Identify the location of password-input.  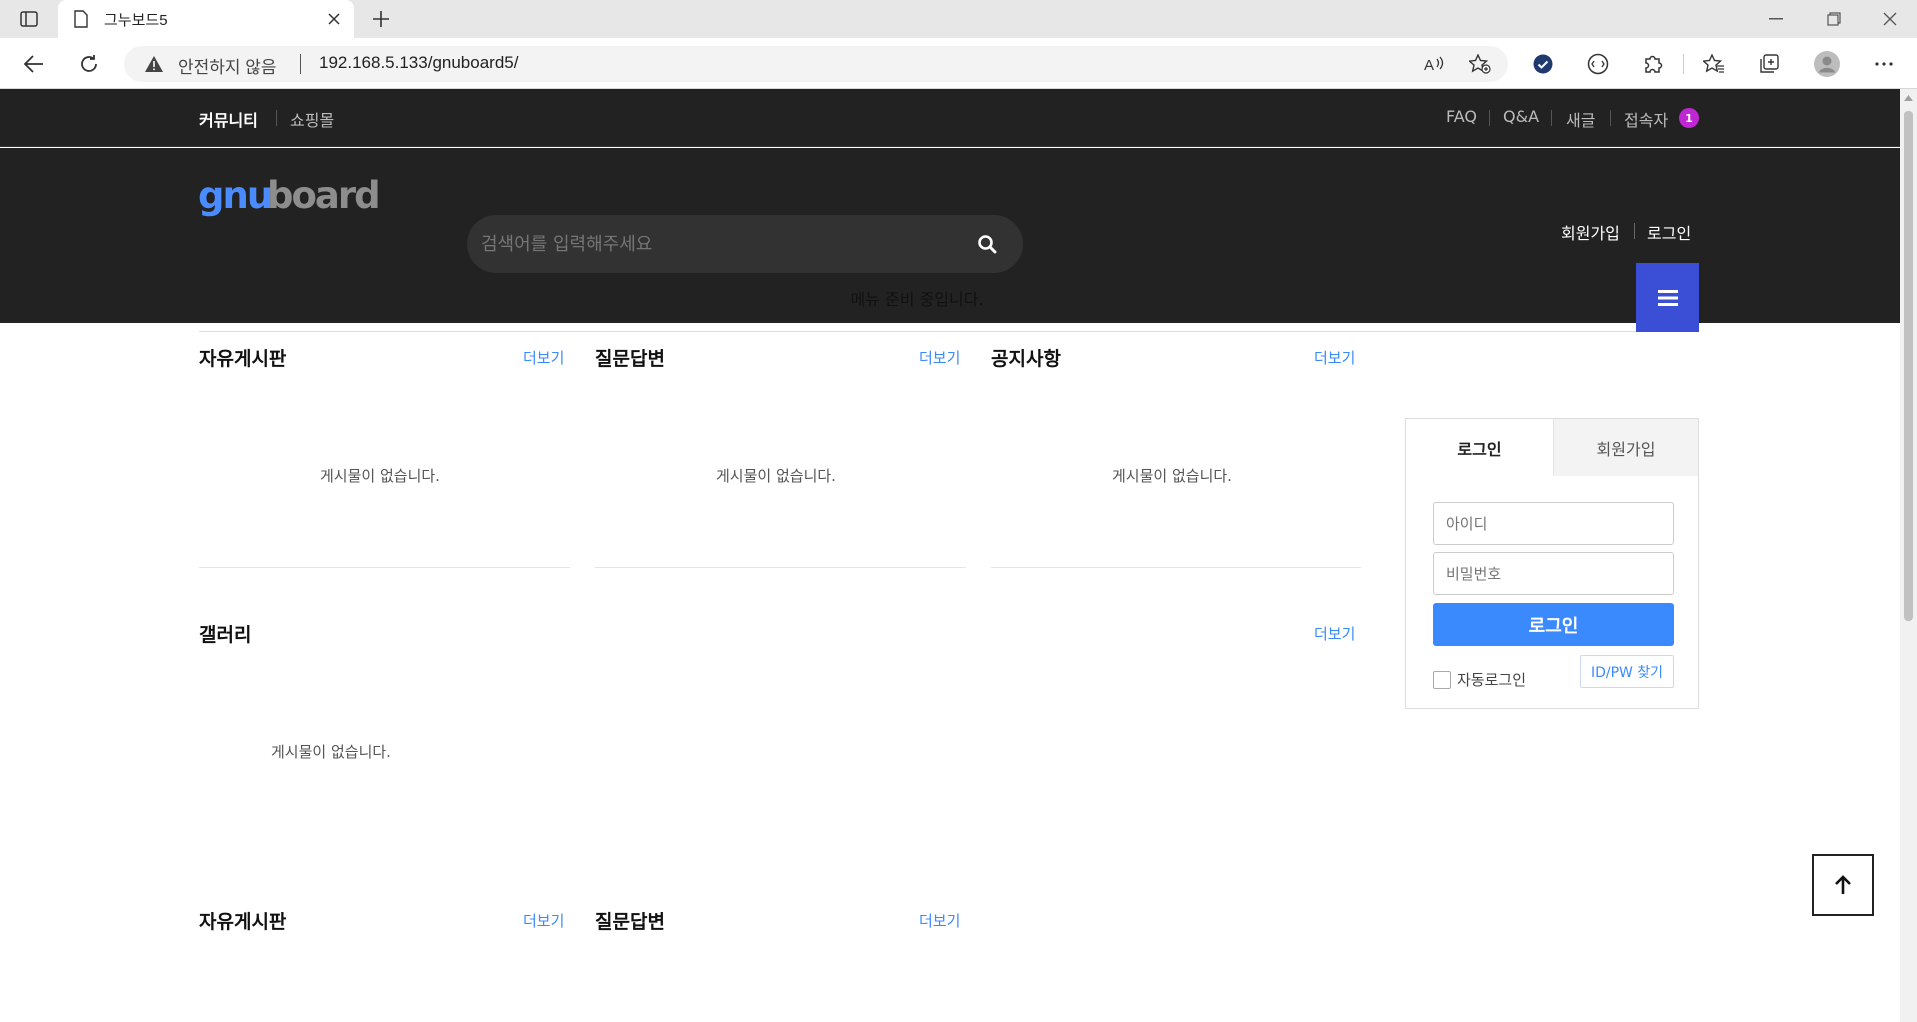
(1553, 573).